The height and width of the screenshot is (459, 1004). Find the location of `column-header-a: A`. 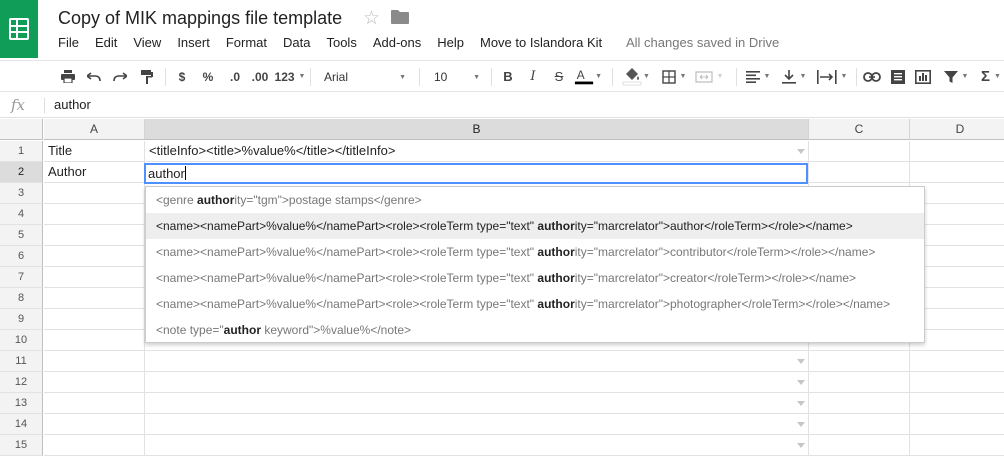

column-header-a: A is located at coordinates (94, 129).